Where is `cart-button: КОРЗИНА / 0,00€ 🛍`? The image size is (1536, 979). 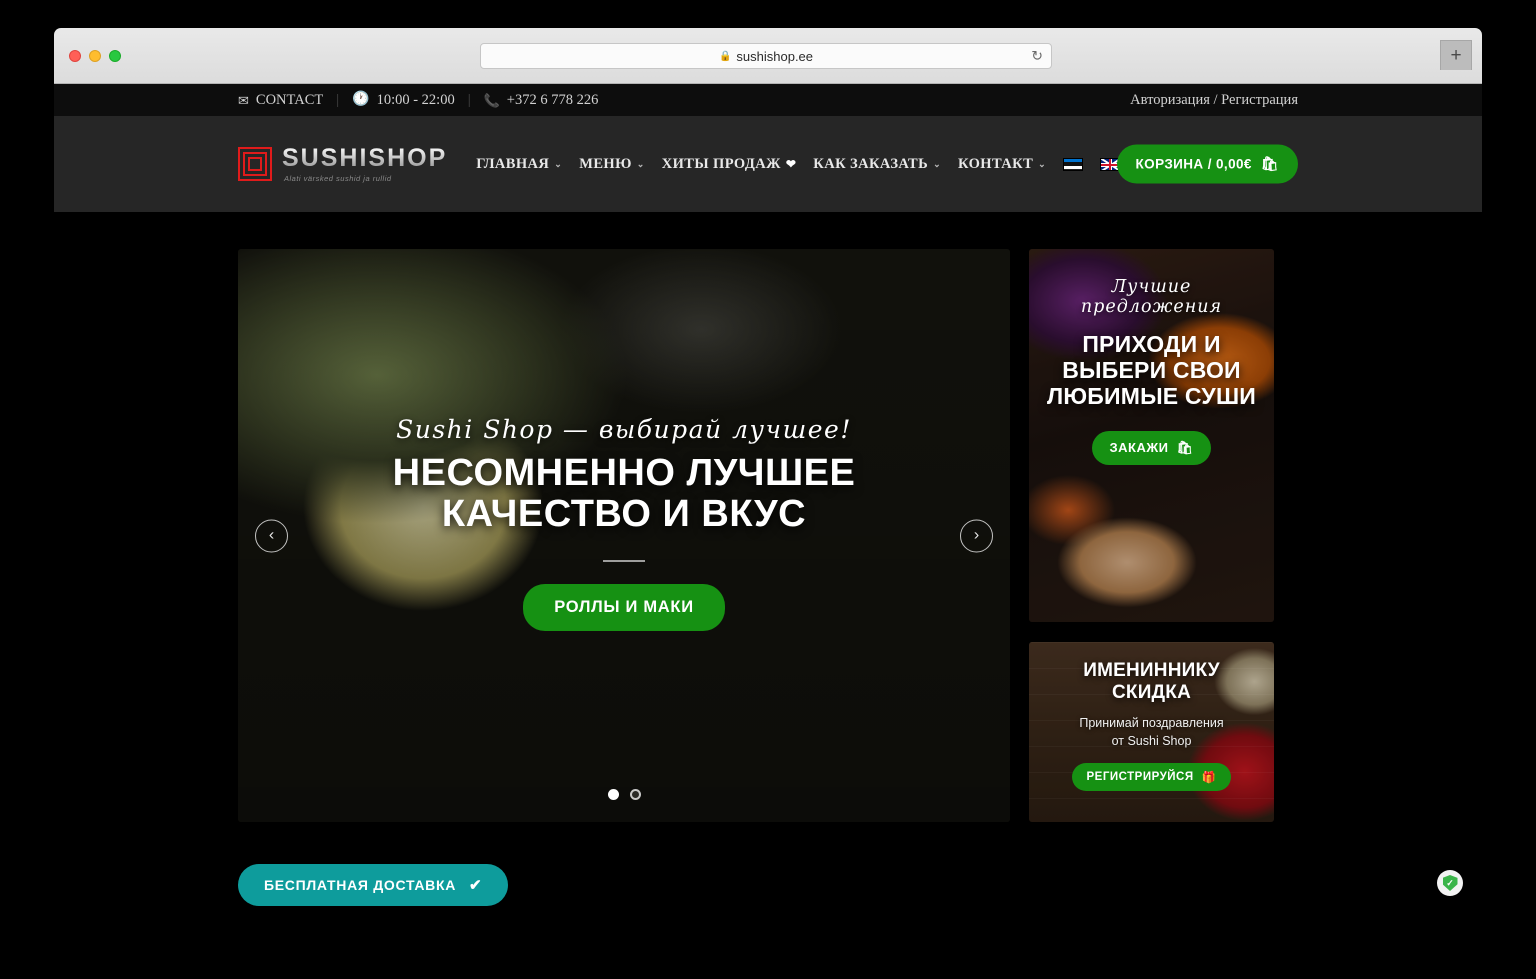
cart-button: КОРЗИНА / 0,00€ 🛍 is located at coordinates (1207, 164).